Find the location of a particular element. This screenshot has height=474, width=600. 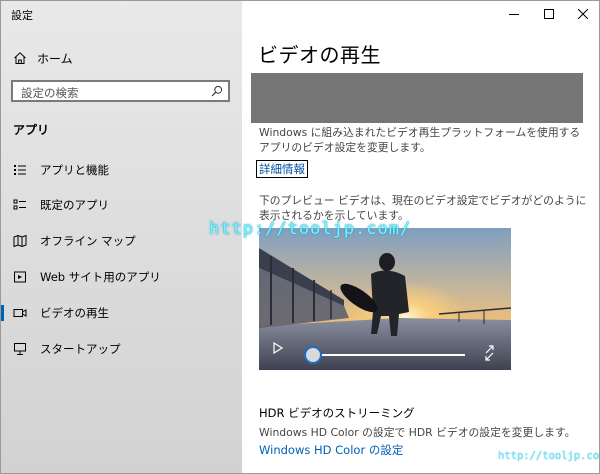

maximize-button is located at coordinates (549, 14).